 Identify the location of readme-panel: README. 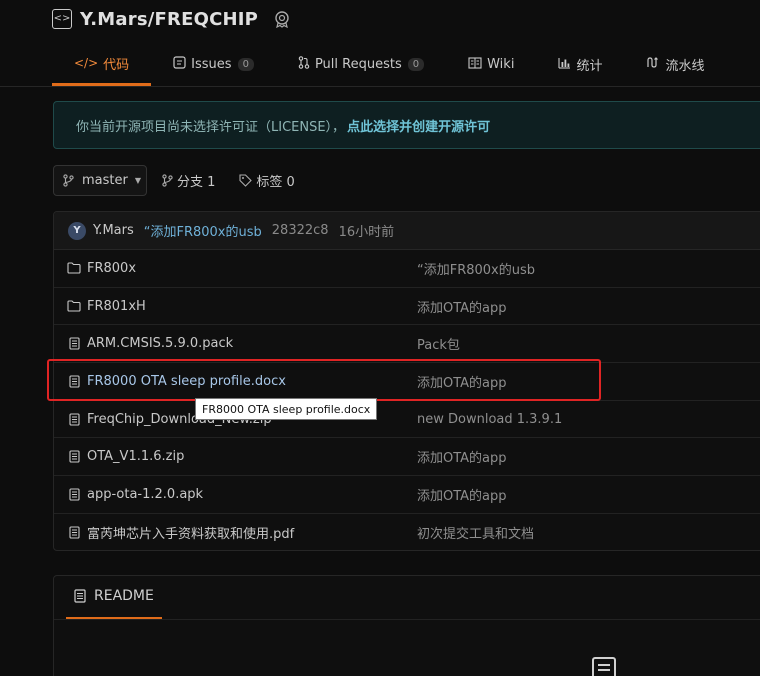
(406, 625).